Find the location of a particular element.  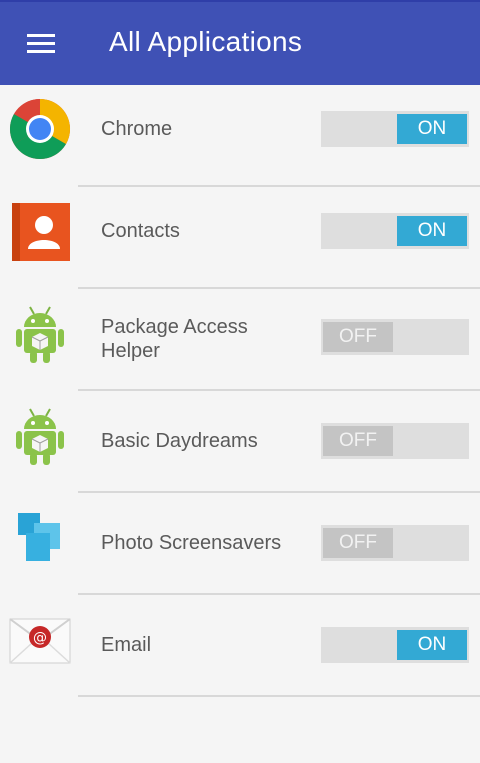

app-name: Photo Screensavers is located at coordinates (191, 543).